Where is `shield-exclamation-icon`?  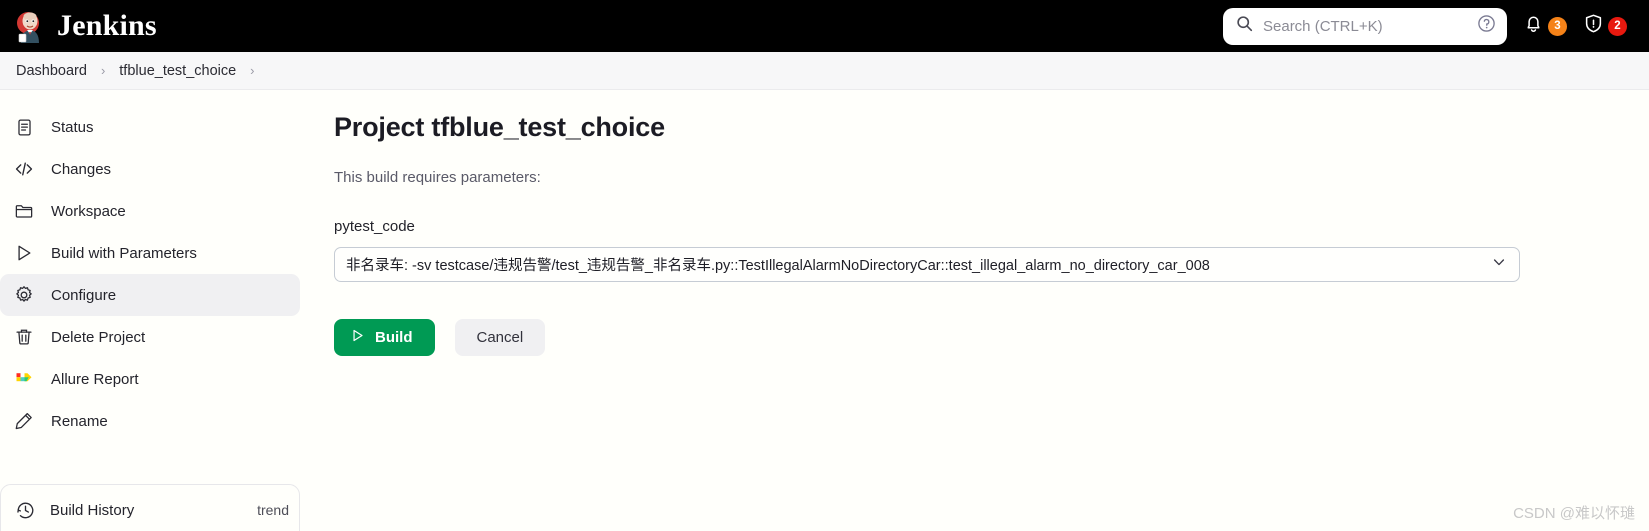
shield-exclamation-icon is located at coordinates (1593, 26).